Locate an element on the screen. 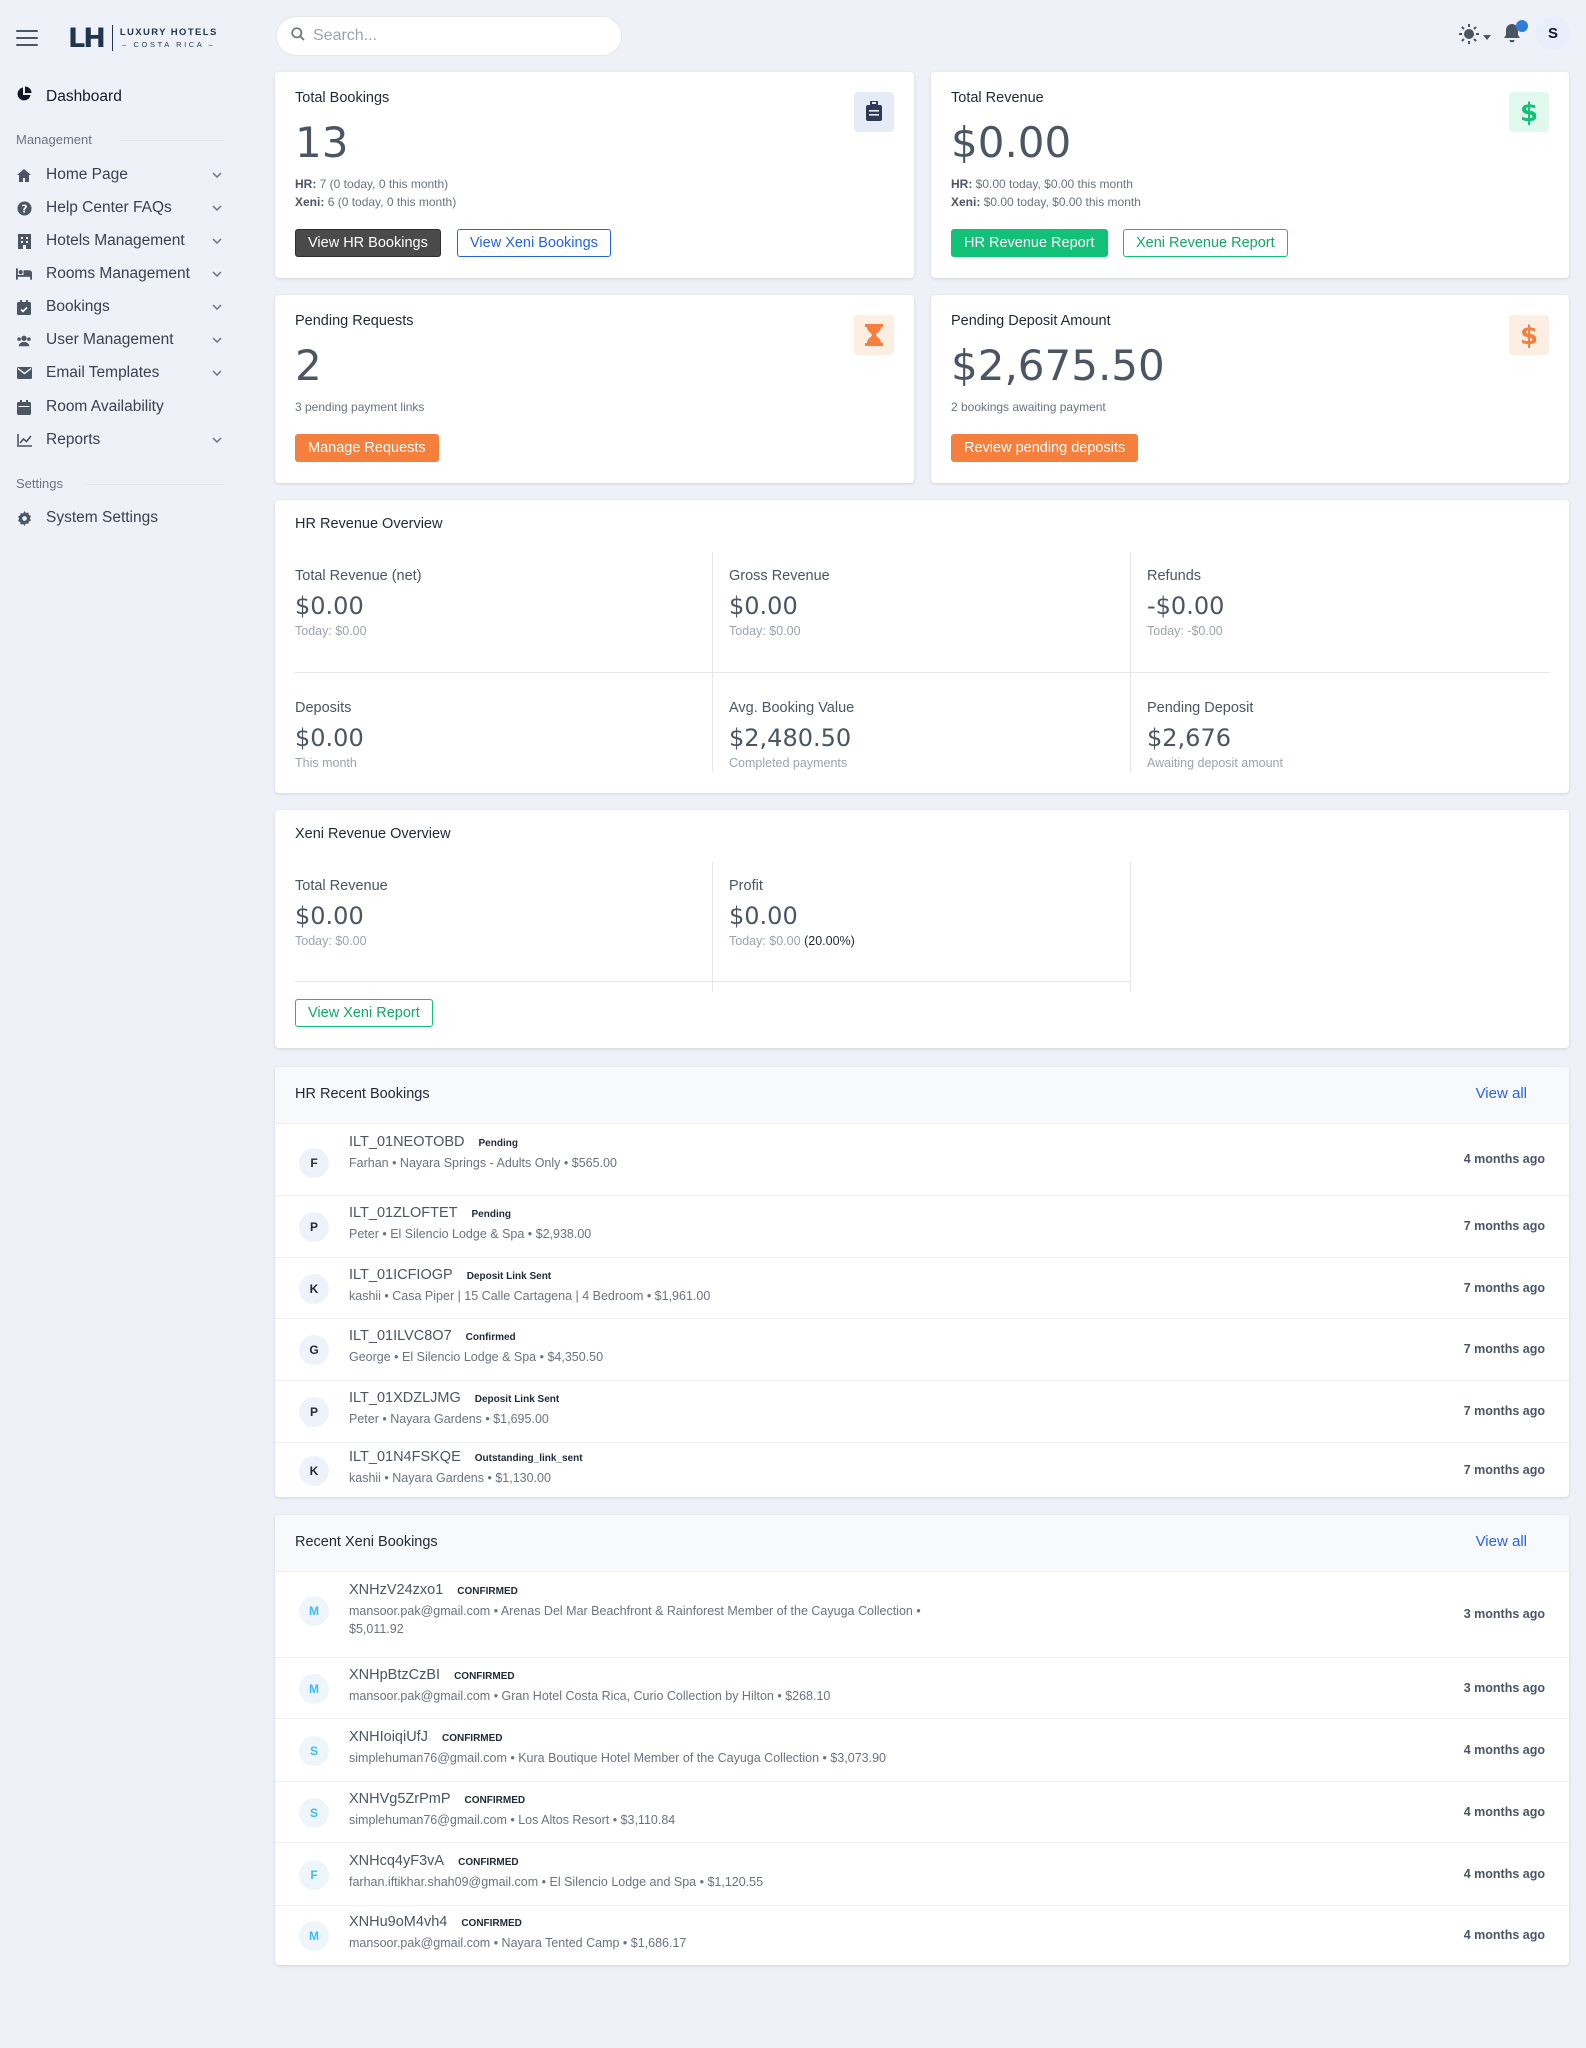 This screenshot has height=2048, width=1586. sidebar-item-rooms-management: Rooms Management is located at coordinates (120, 274).